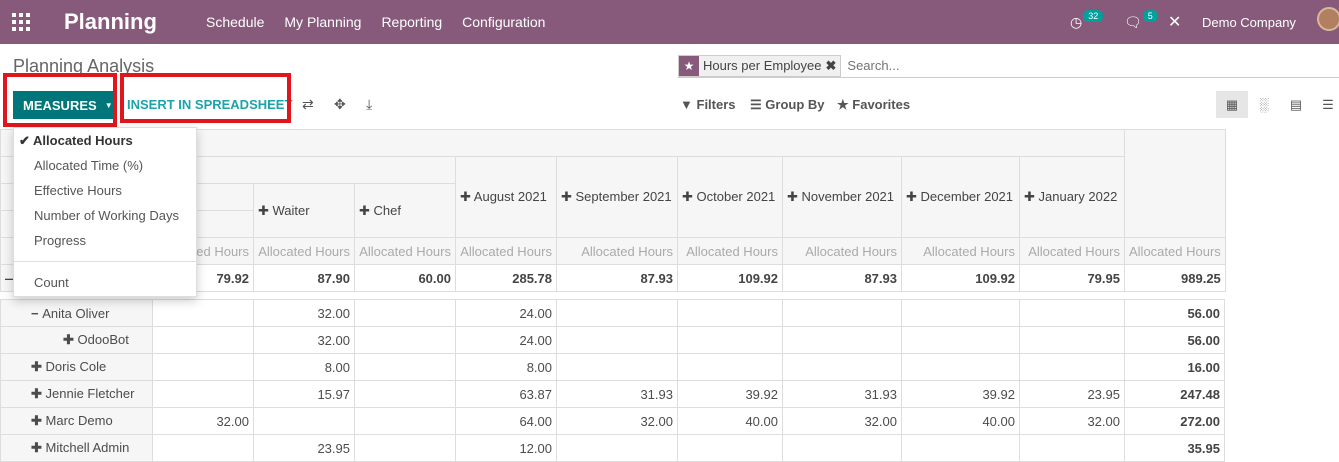 The image size is (1339, 462). What do you see at coordinates (708, 104) in the screenshot?
I see `filters-button: ▼ Filters` at bounding box center [708, 104].